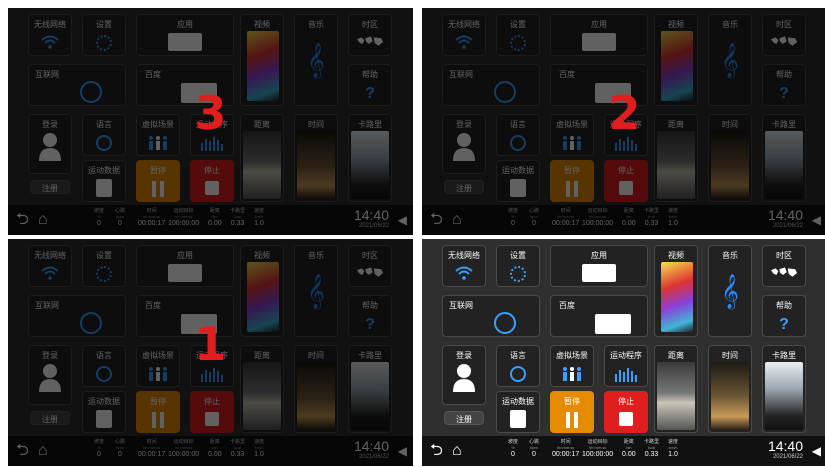 This screenshot has width=825, height=467. I want to click on clock-date: 2021/06/22, so click(787, 457).